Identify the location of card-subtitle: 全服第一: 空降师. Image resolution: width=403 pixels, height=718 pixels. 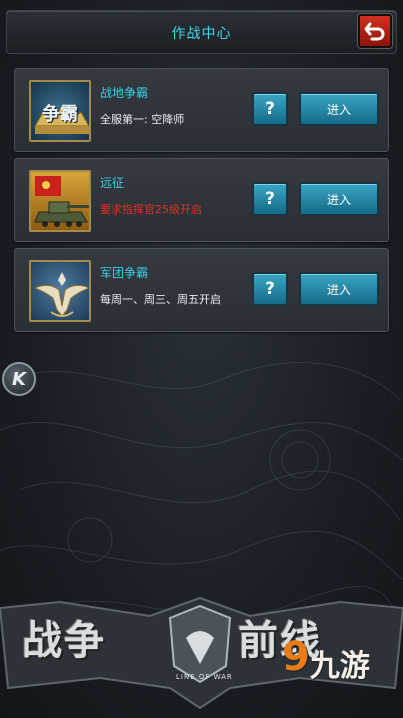
(142, 119).